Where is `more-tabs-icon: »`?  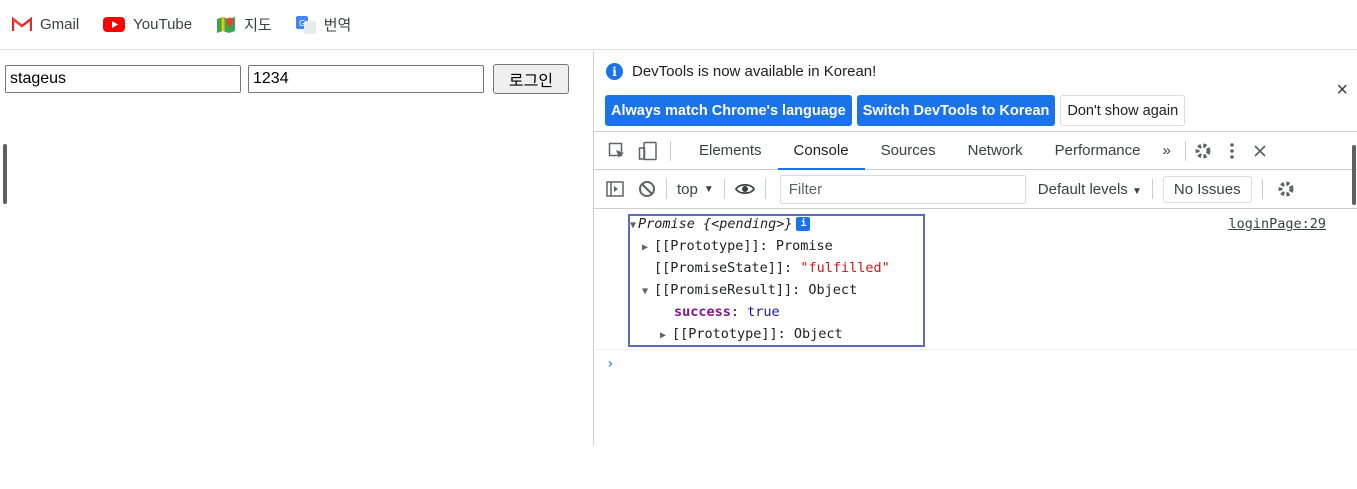 more-tabs-icon: » is located at coordinates (1167, 151).